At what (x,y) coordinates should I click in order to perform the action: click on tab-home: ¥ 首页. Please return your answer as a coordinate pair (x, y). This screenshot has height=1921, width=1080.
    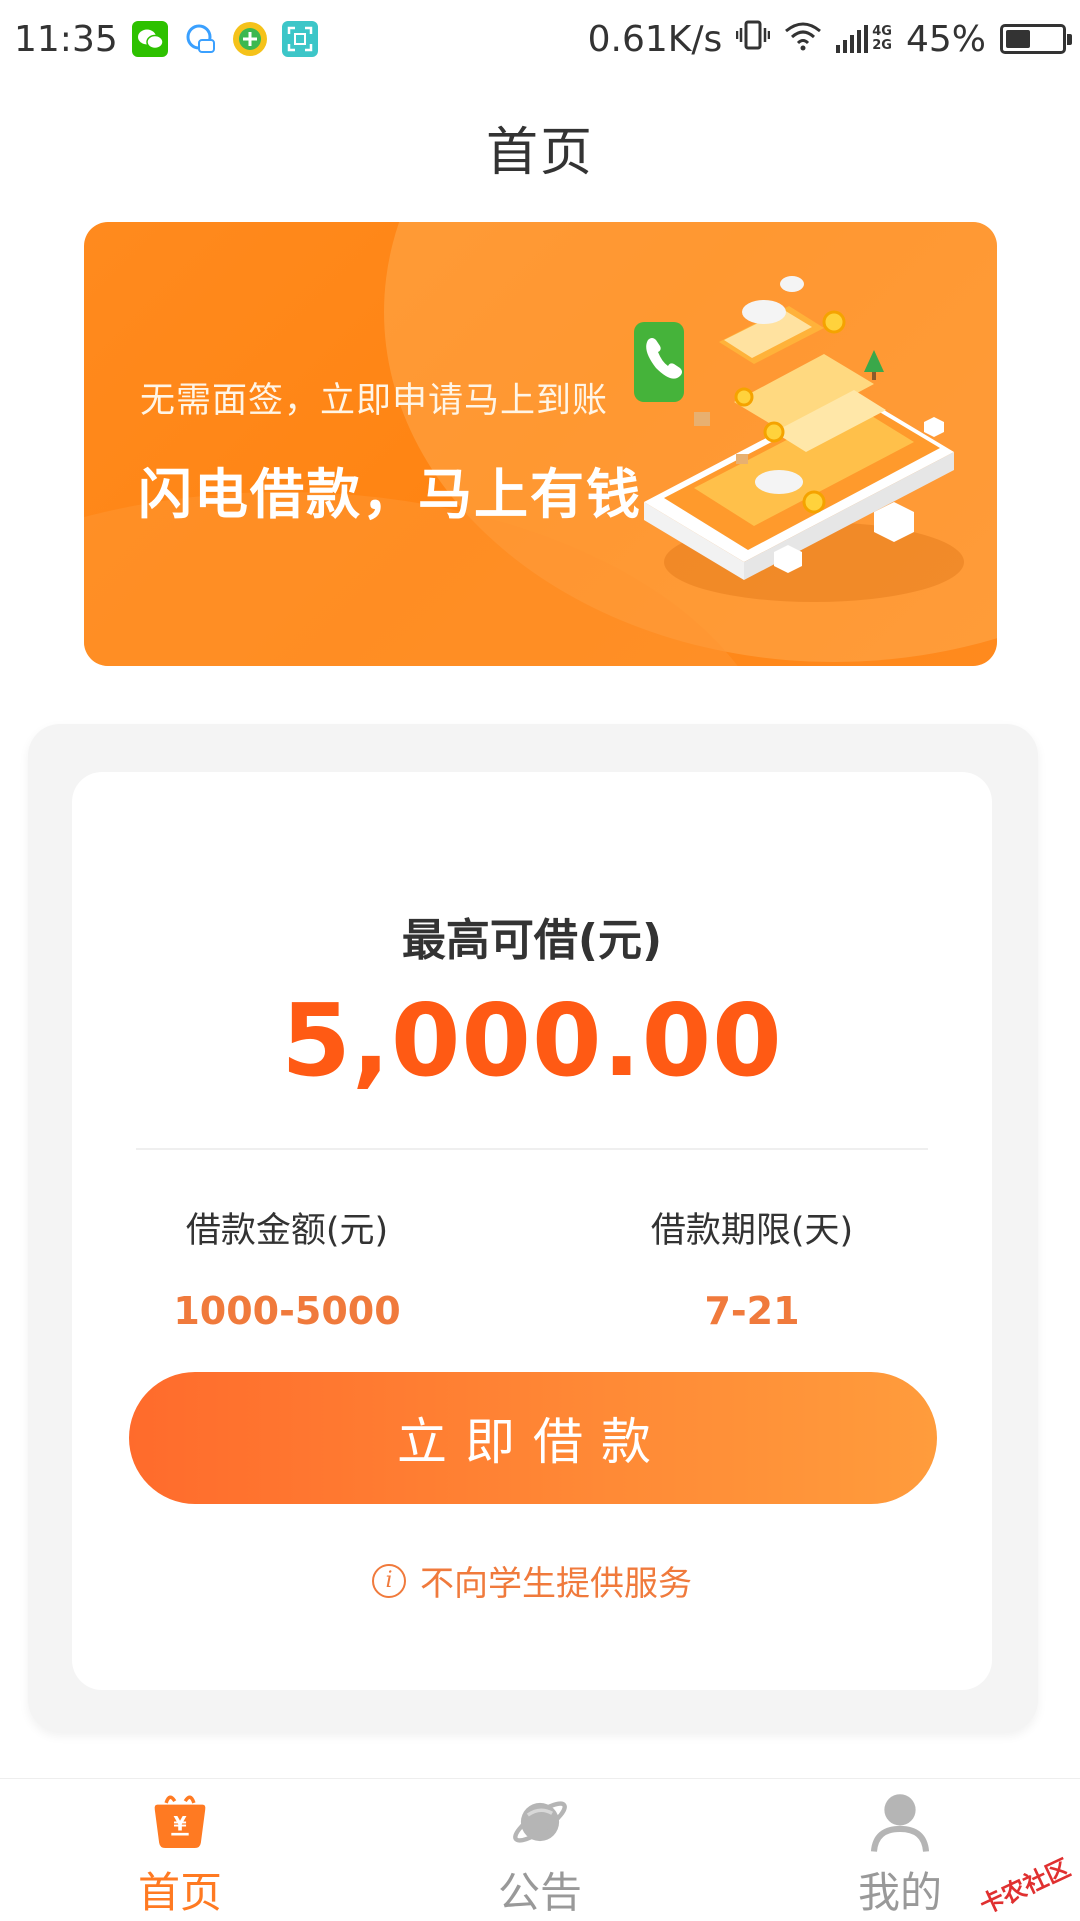
    Looking at the image, I should click on (180, 1849).